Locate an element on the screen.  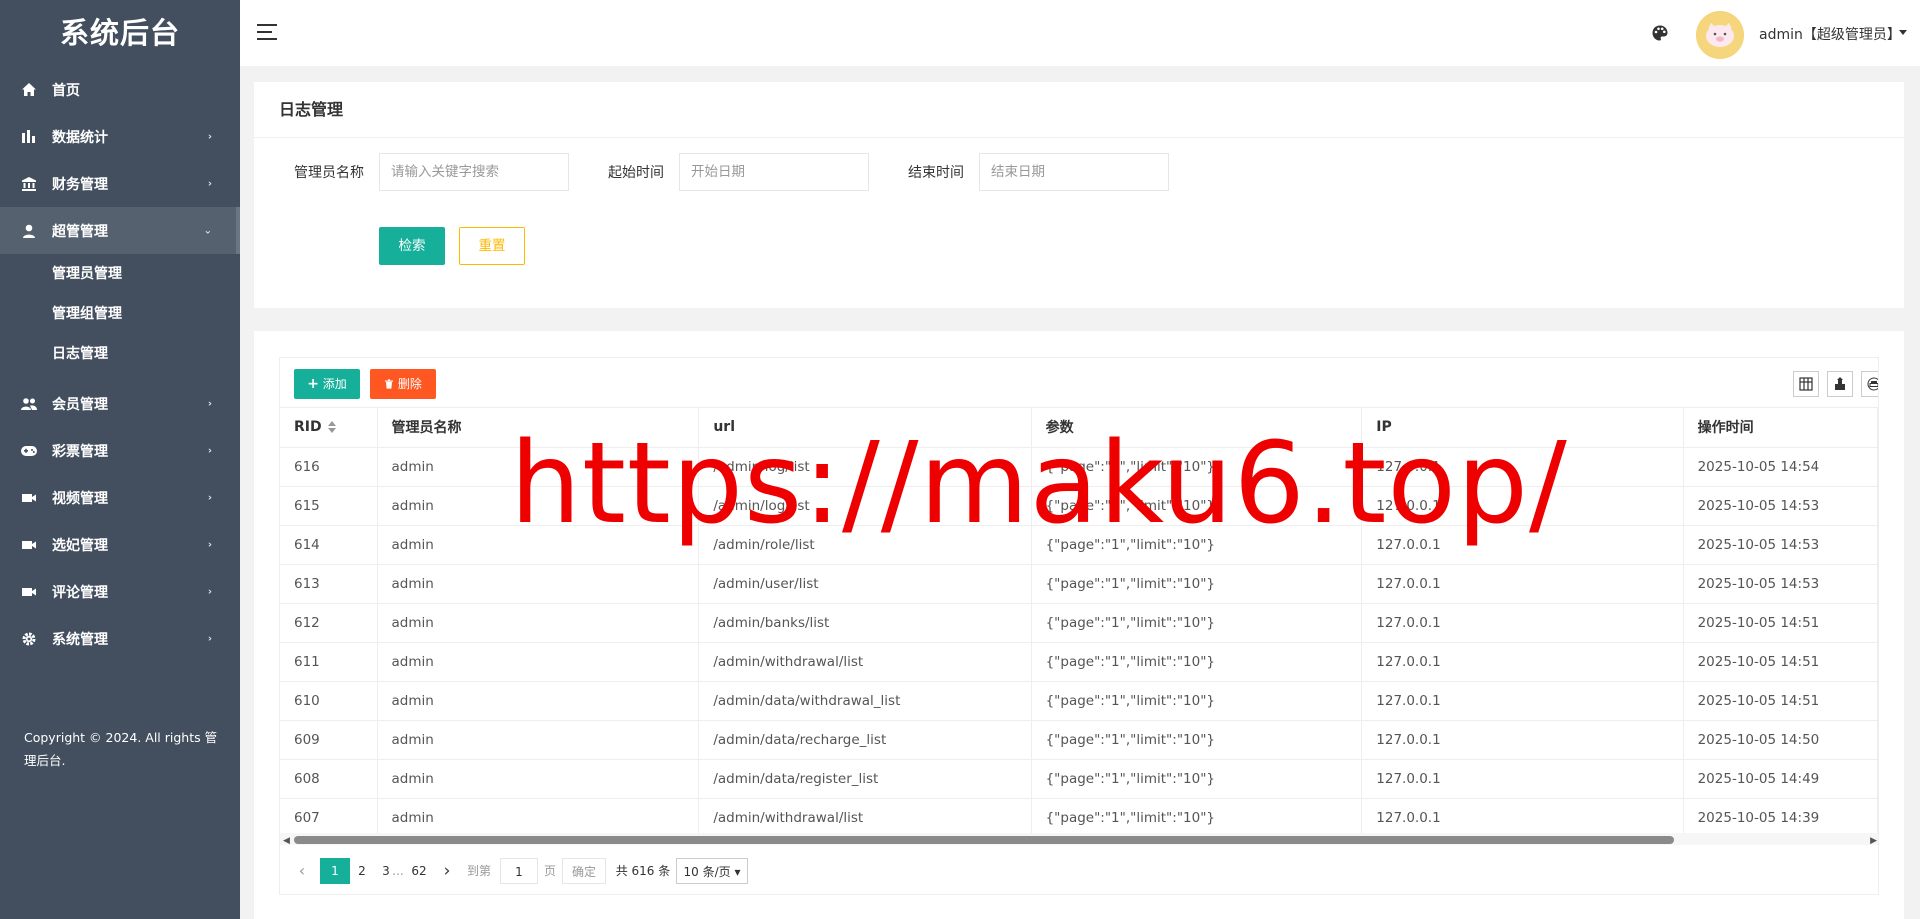
submenu-item-logs: 日志管理 is located at coordinates (120, 354).